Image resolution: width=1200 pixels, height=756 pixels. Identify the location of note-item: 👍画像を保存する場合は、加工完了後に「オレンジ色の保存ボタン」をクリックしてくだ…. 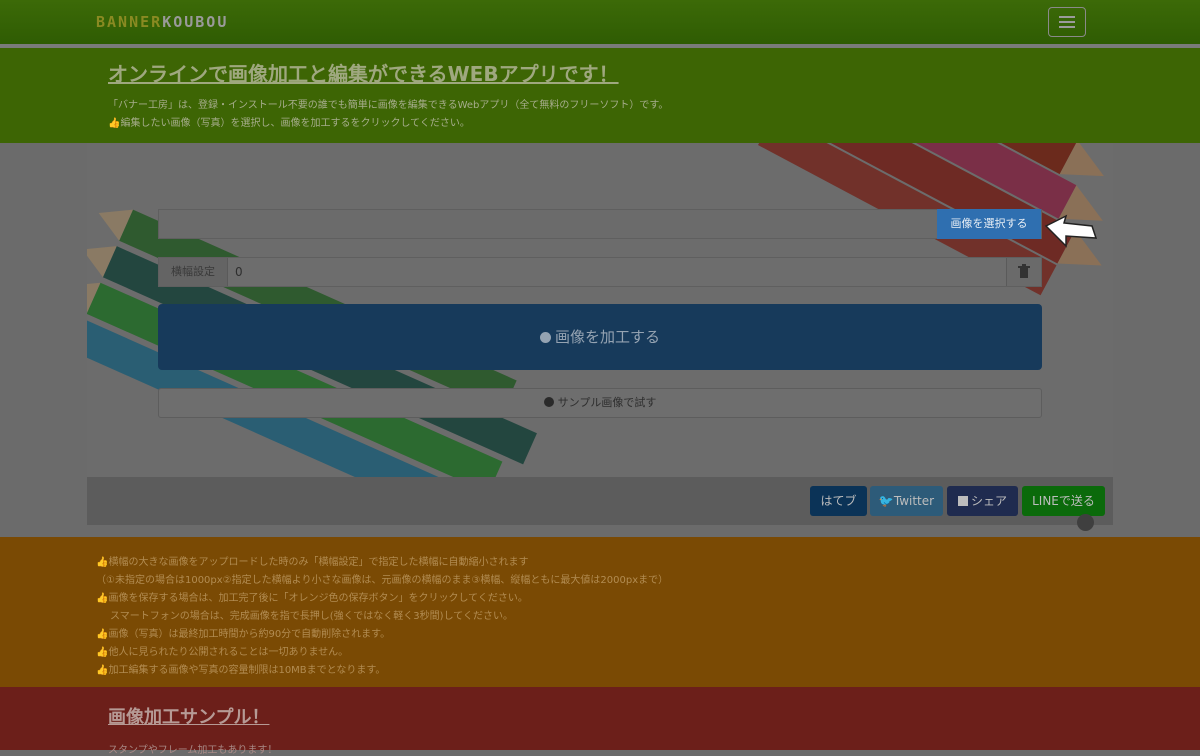
(312, 598).